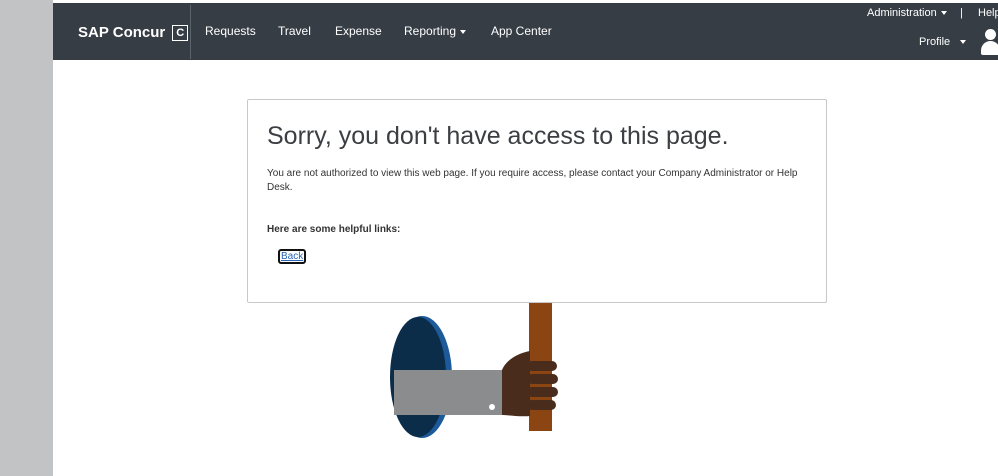 The width and height of the screenshot is (998, 476). I want to click on cuff-button, so click(492, 407).